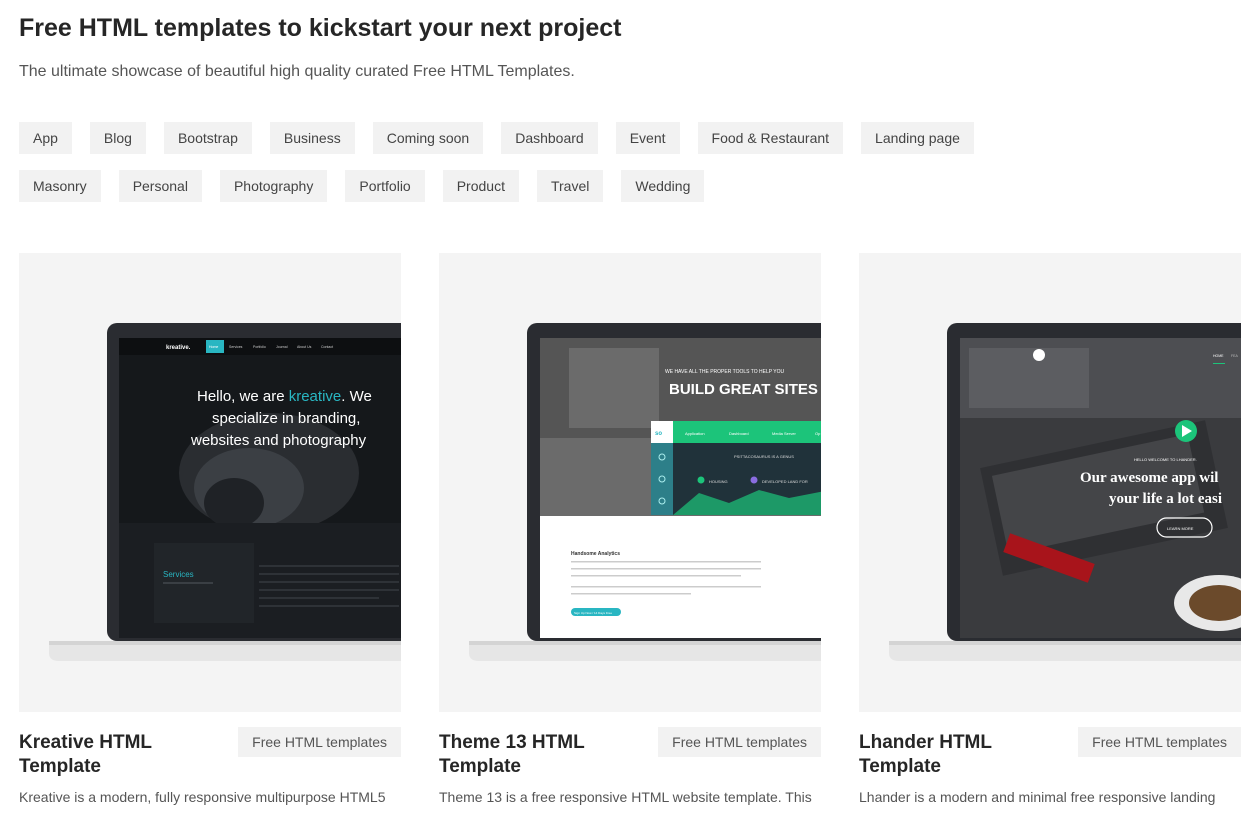 This screenshot has width=1257, height=813. Describe the element at coordinates (785, 481) in the screenshot. I see `preview-stat-2: DEVELOPED LAND FOR` at that location.